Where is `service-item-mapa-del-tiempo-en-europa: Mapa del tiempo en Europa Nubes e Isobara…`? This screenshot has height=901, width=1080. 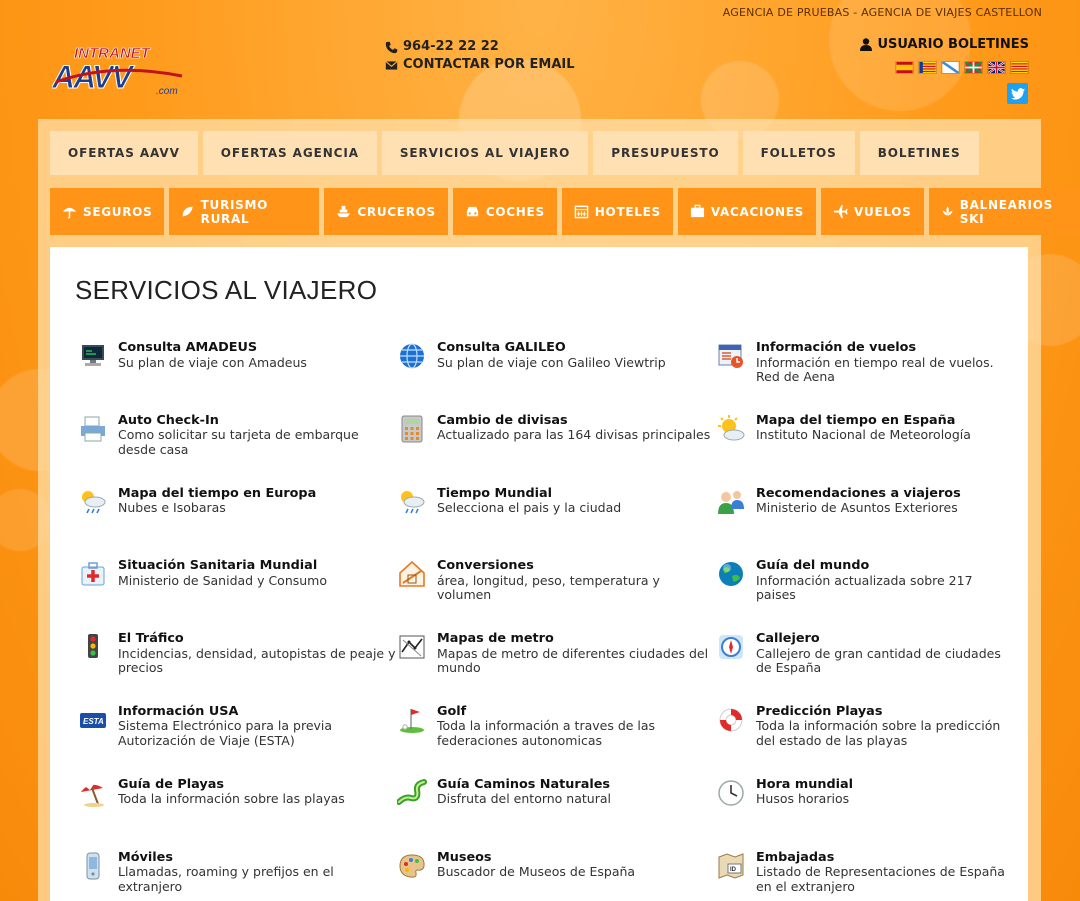 service-item-mapa-del-tiempo-en-europa: Mapa del tiempo en Europa Nubes e Isobara… is located at coordinates (237, 523).